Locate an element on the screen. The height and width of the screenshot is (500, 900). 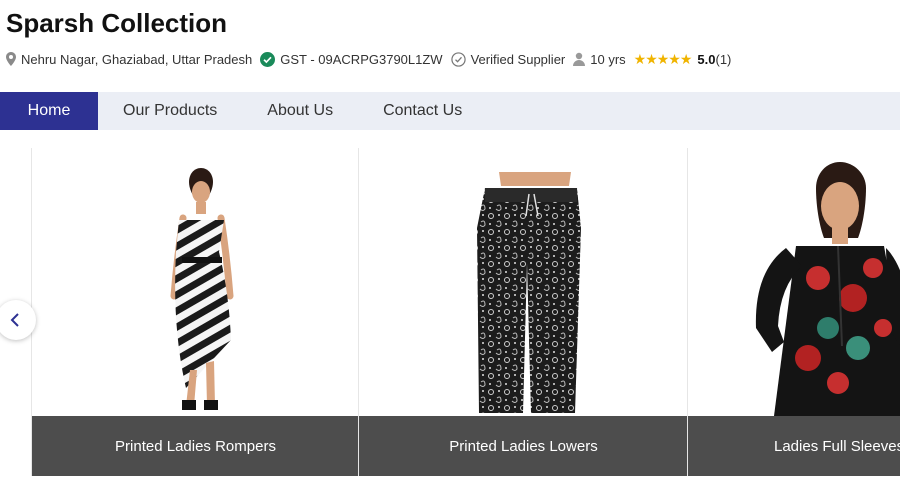
verified-badge-icon is located at coordinates (458, 59).